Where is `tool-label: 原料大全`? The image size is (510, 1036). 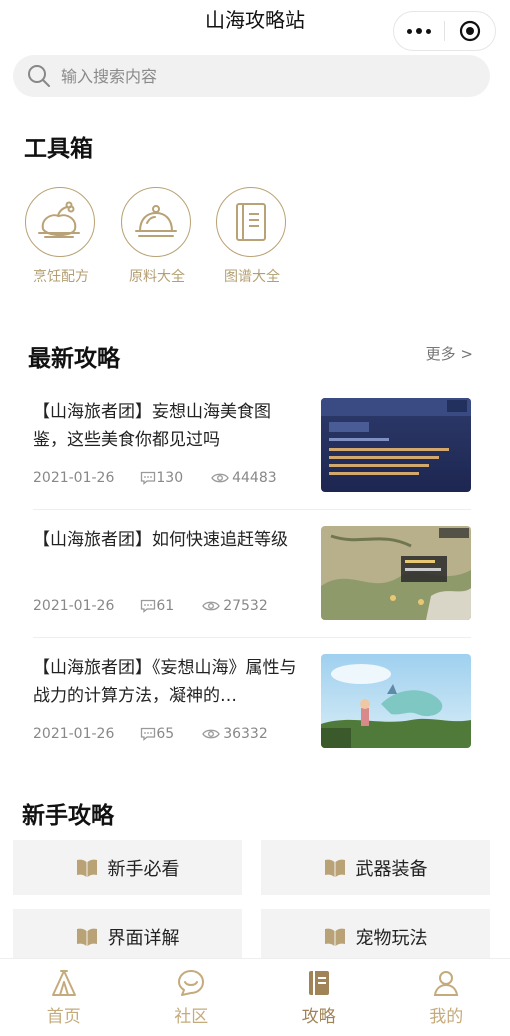
tool-label: 原料大全 is located at coordinates (157, 277).